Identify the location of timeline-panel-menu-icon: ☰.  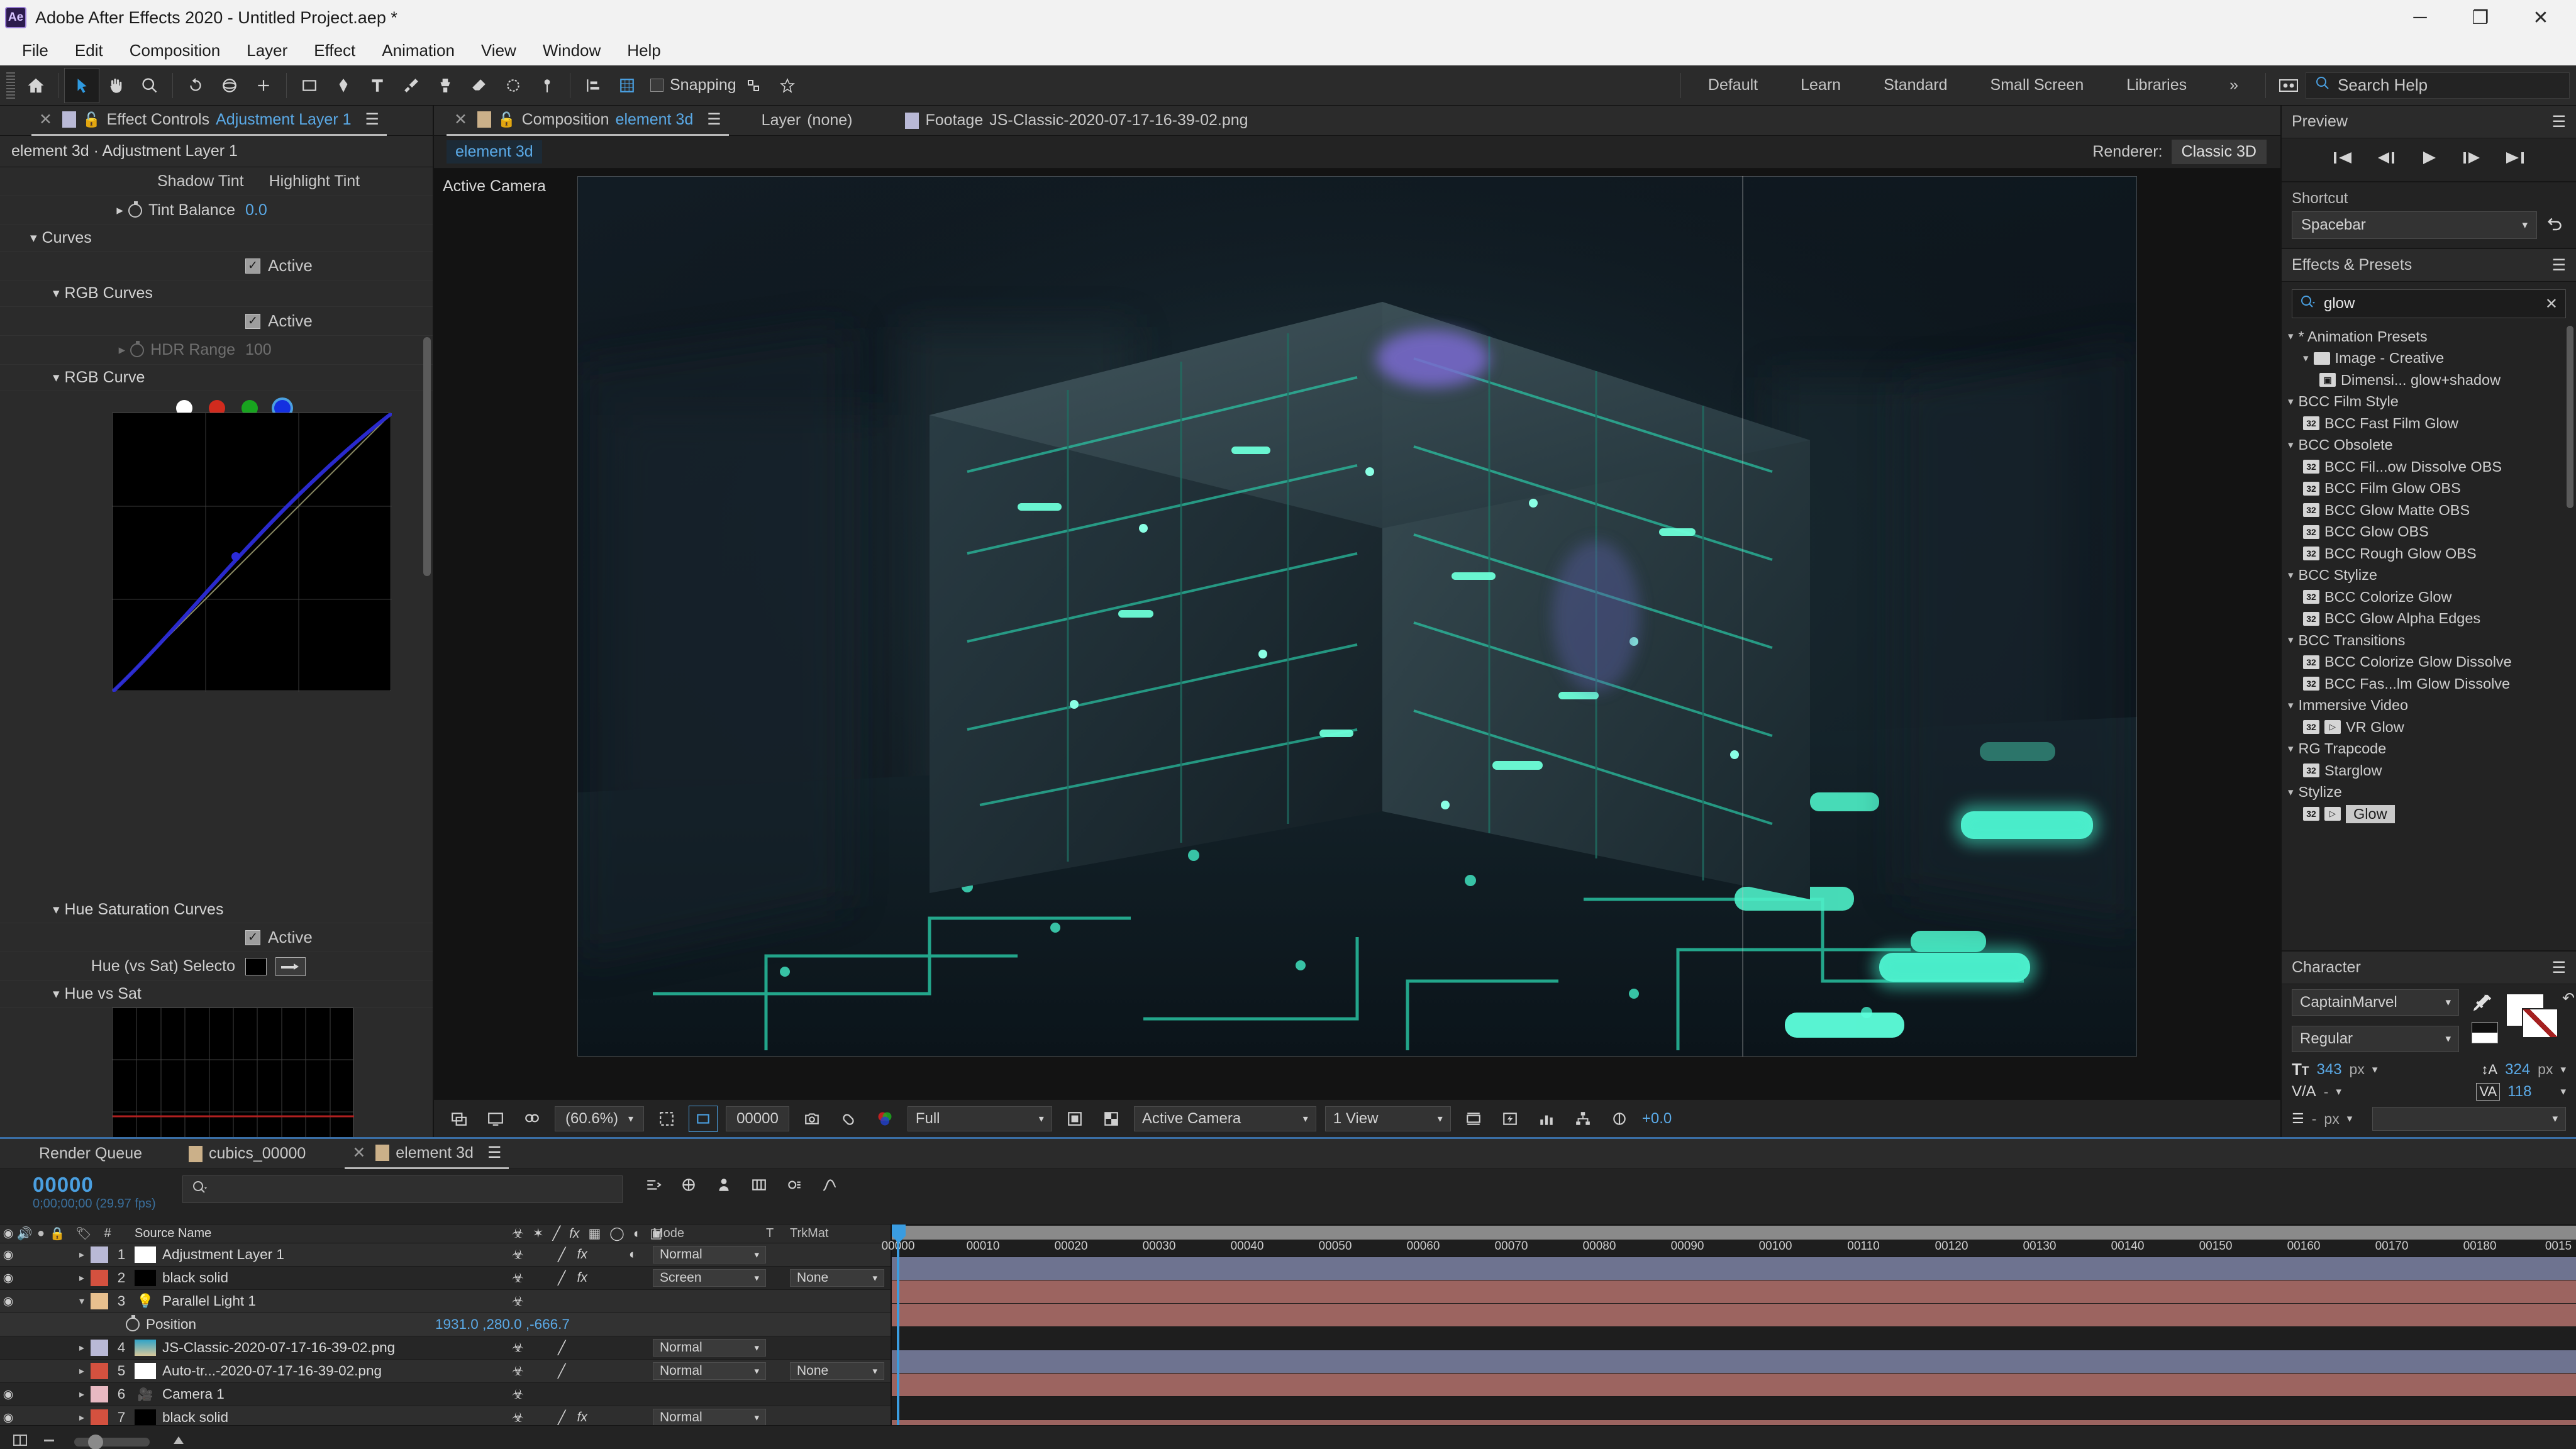
(494, 1152).